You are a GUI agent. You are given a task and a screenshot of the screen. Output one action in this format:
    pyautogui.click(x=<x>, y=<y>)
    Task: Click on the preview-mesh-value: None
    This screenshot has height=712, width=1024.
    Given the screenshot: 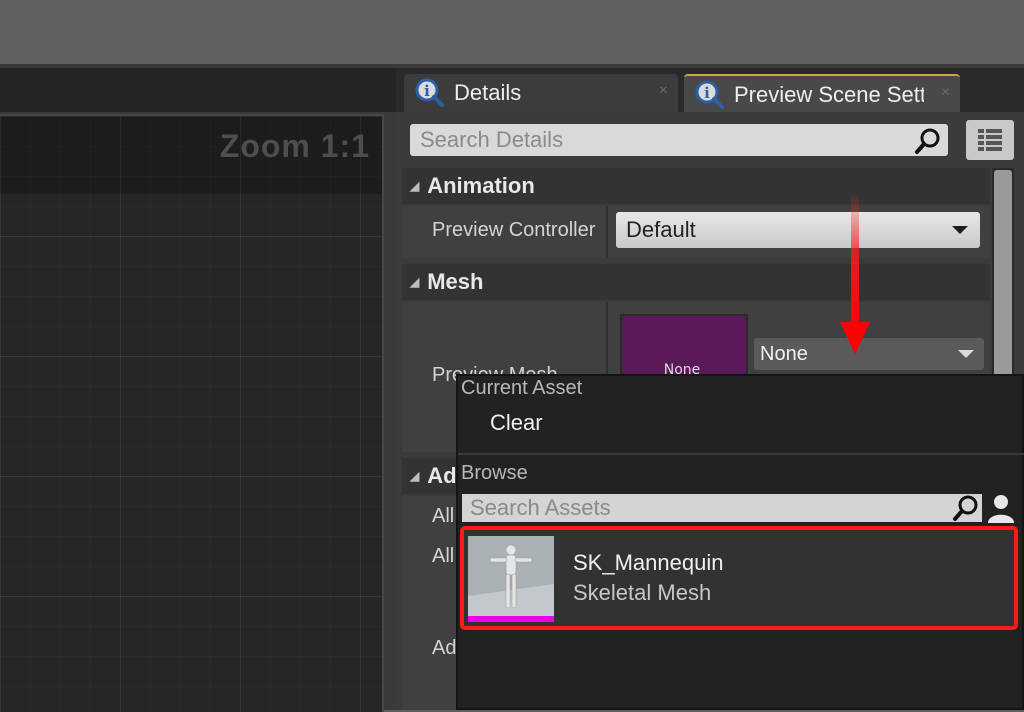 What is the action you would take?
    pyautogui.click(x=784, y=353)
    